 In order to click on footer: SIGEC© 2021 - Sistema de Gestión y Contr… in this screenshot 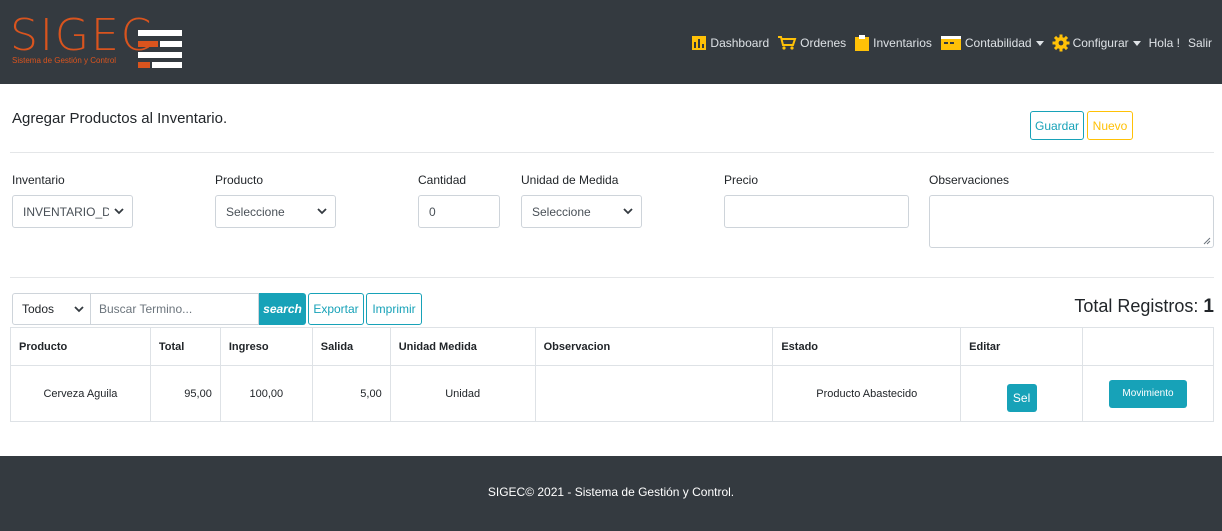, I will do `click(611, 493)`.